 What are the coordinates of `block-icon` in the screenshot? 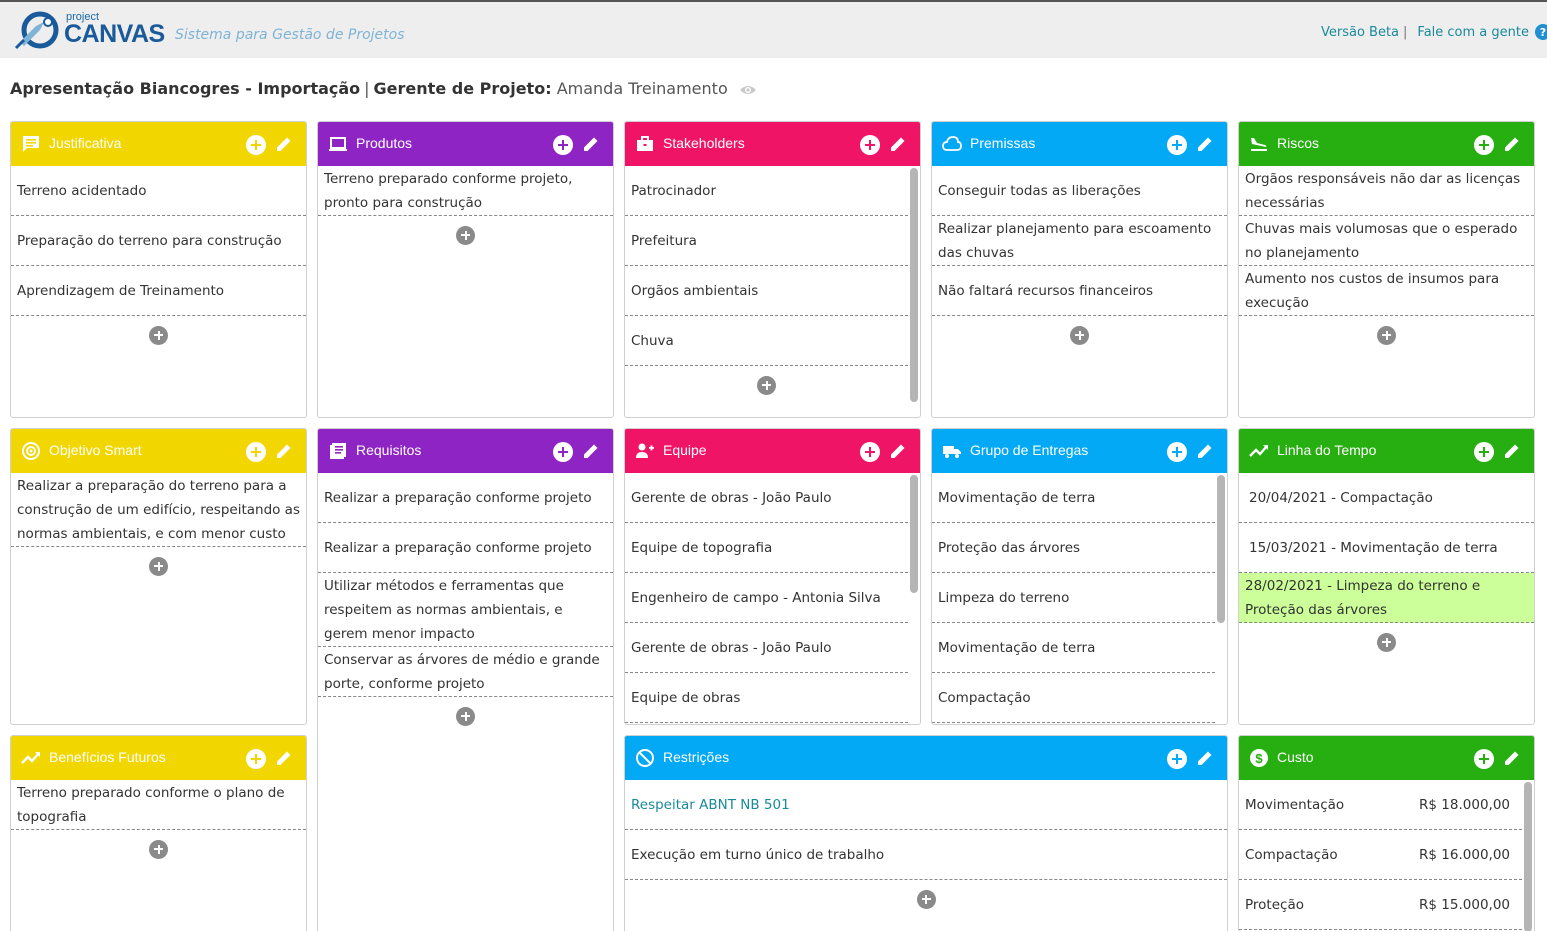 It's located at (645, 758).